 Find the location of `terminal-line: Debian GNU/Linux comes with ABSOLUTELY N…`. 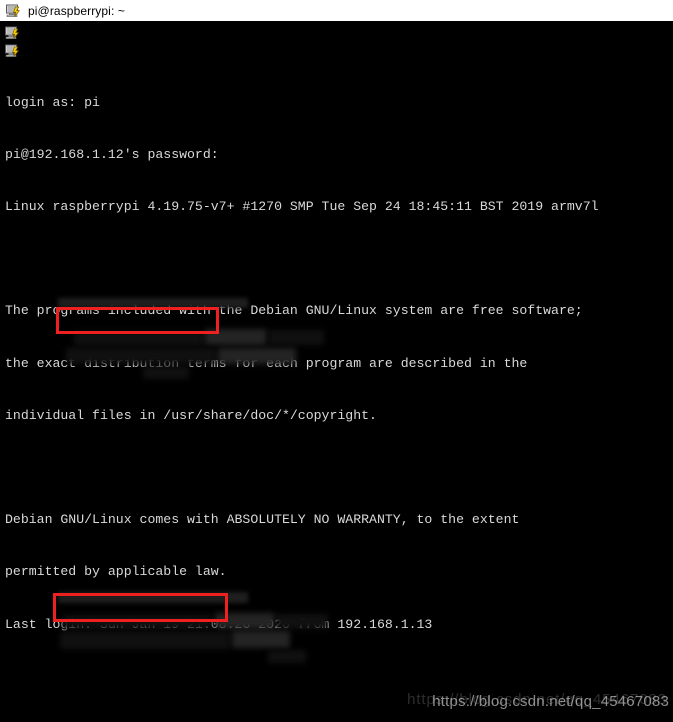

terminal-line: Debian GNU/Linux comes with ABSOLUTELY N… is located at coordinates (262, 520).